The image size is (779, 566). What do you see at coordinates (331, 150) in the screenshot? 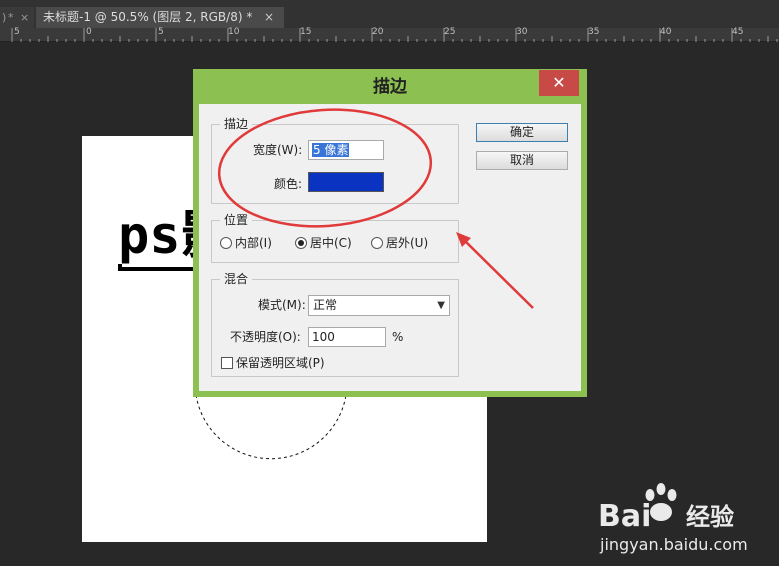
I see `width-value: 5 像素` at bounding box center [331, 150].